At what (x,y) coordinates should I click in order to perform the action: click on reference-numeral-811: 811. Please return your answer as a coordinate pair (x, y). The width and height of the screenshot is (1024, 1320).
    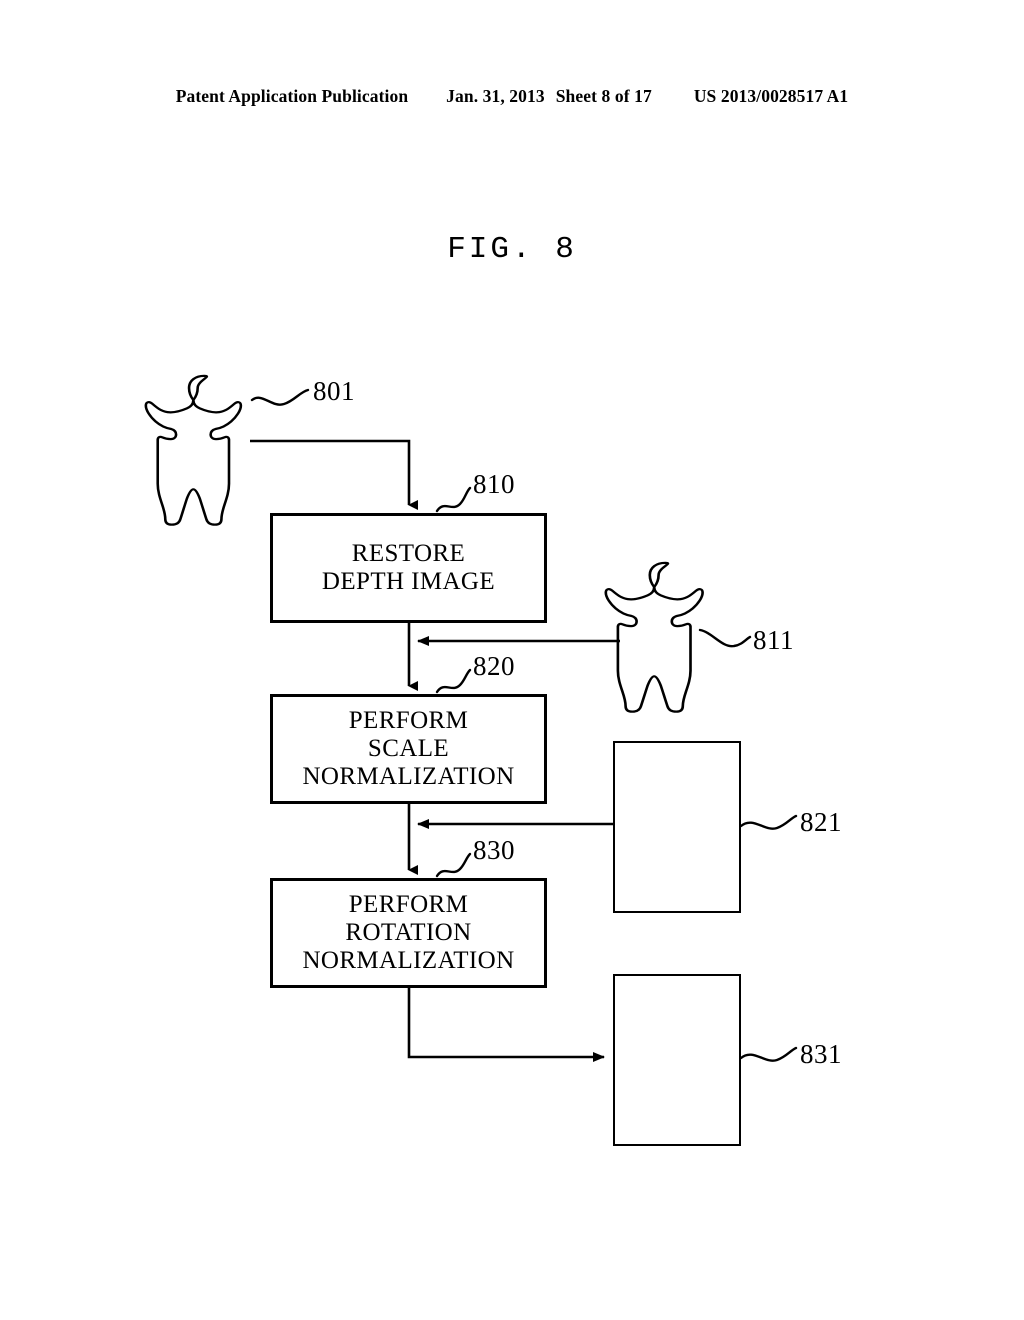
    Looking at the image, I should click on (773, 640).